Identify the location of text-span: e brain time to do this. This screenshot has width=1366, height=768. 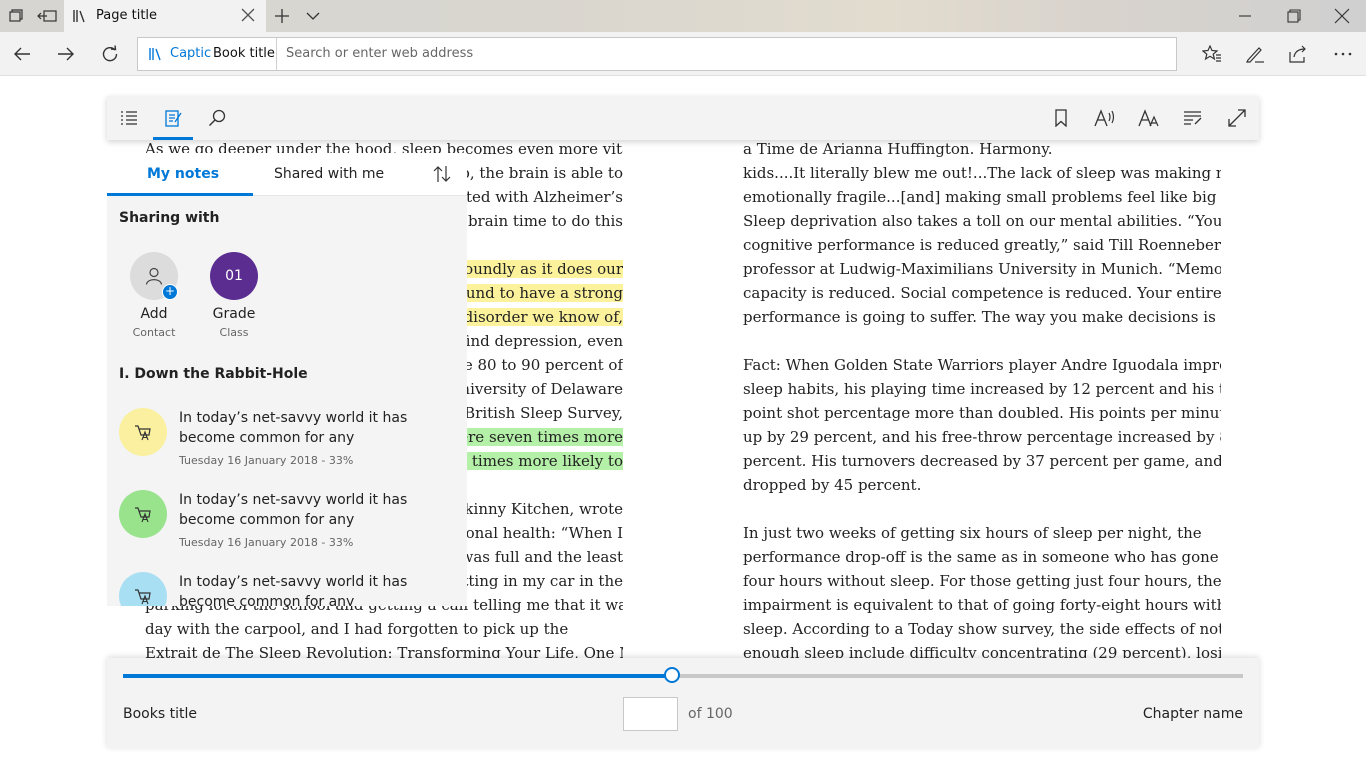
(538, 221).